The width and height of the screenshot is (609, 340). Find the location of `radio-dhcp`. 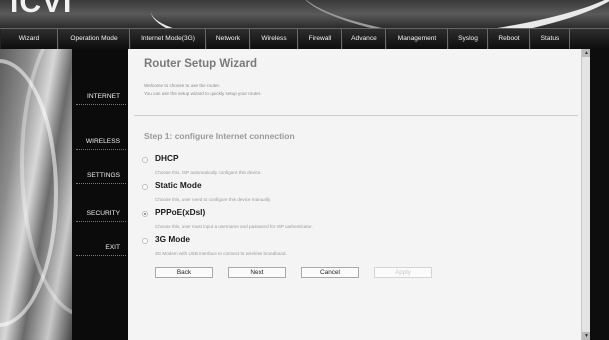

radio-dhcp is located at coordinates (145, 160).